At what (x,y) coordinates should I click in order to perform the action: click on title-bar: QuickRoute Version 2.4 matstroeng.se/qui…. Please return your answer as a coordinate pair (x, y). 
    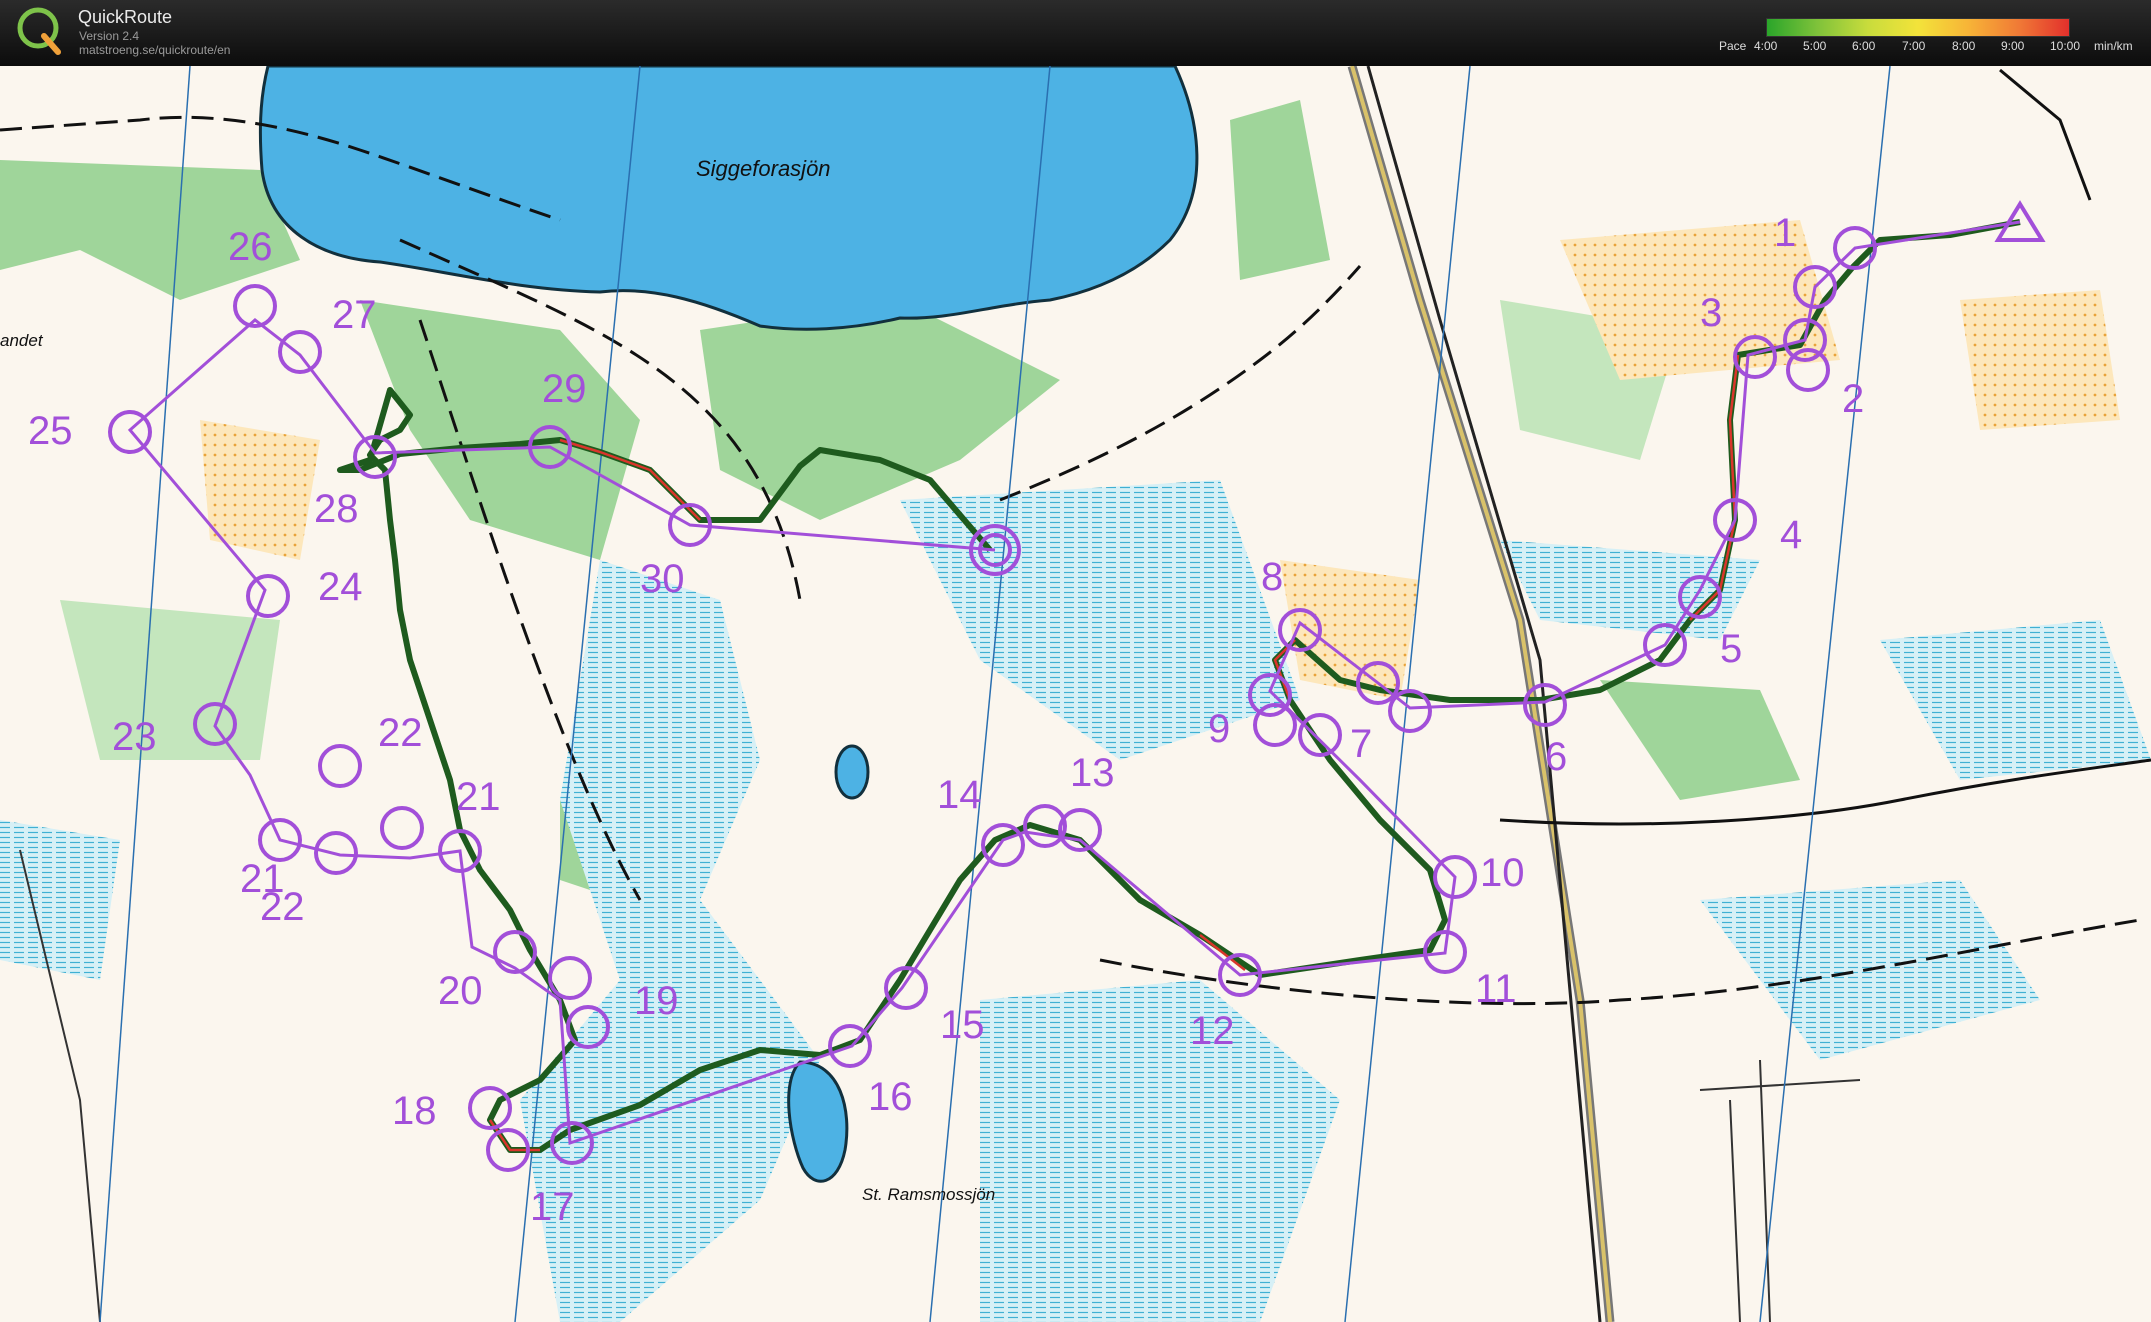
    Looking at the image, I should click on (1075, 33).